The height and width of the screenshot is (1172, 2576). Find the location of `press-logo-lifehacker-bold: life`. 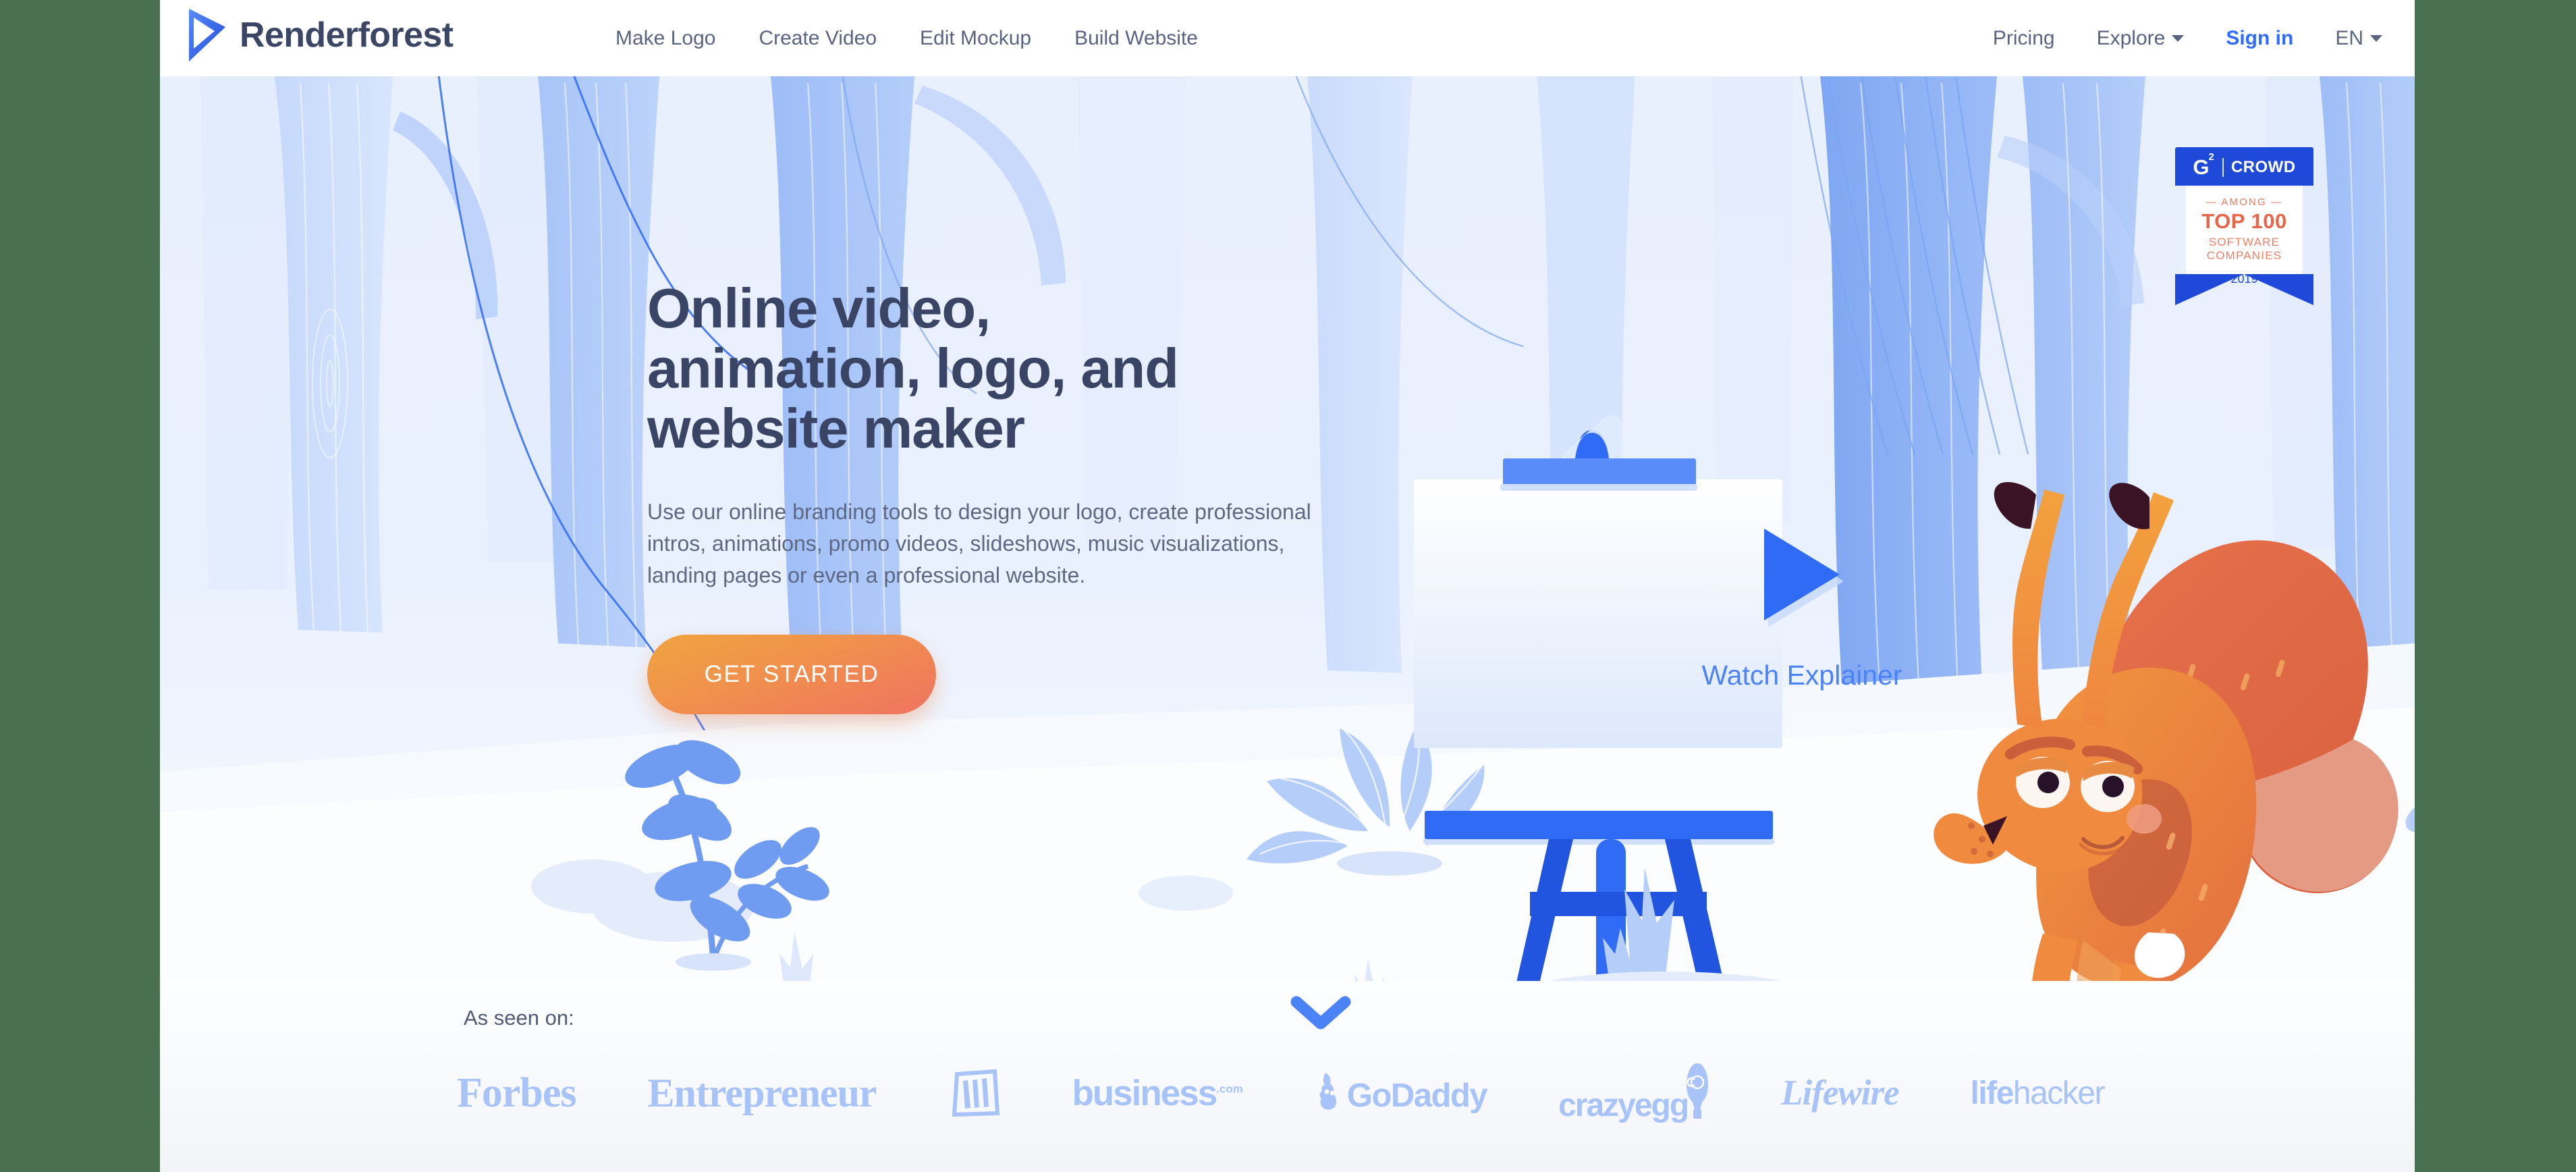

press-logo-lifehacker-bold: life is located at coordinates (1992, 1093).